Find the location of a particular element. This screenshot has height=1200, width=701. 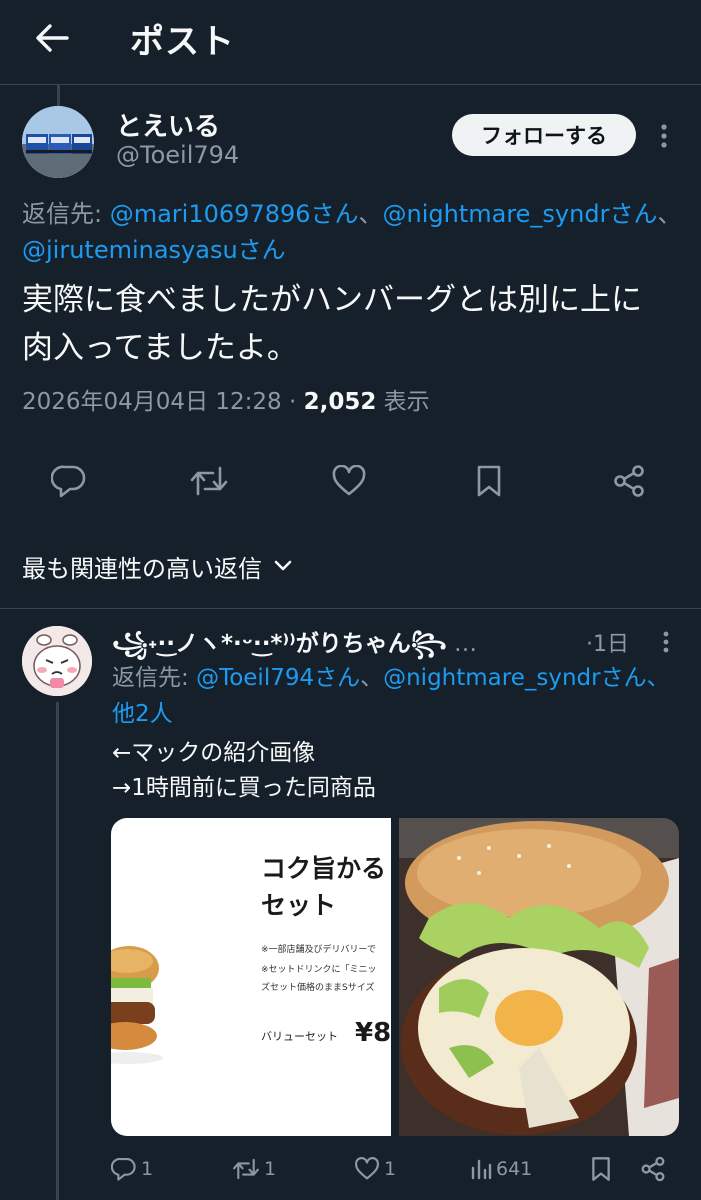

share-button is located at coordinates (629, 481).